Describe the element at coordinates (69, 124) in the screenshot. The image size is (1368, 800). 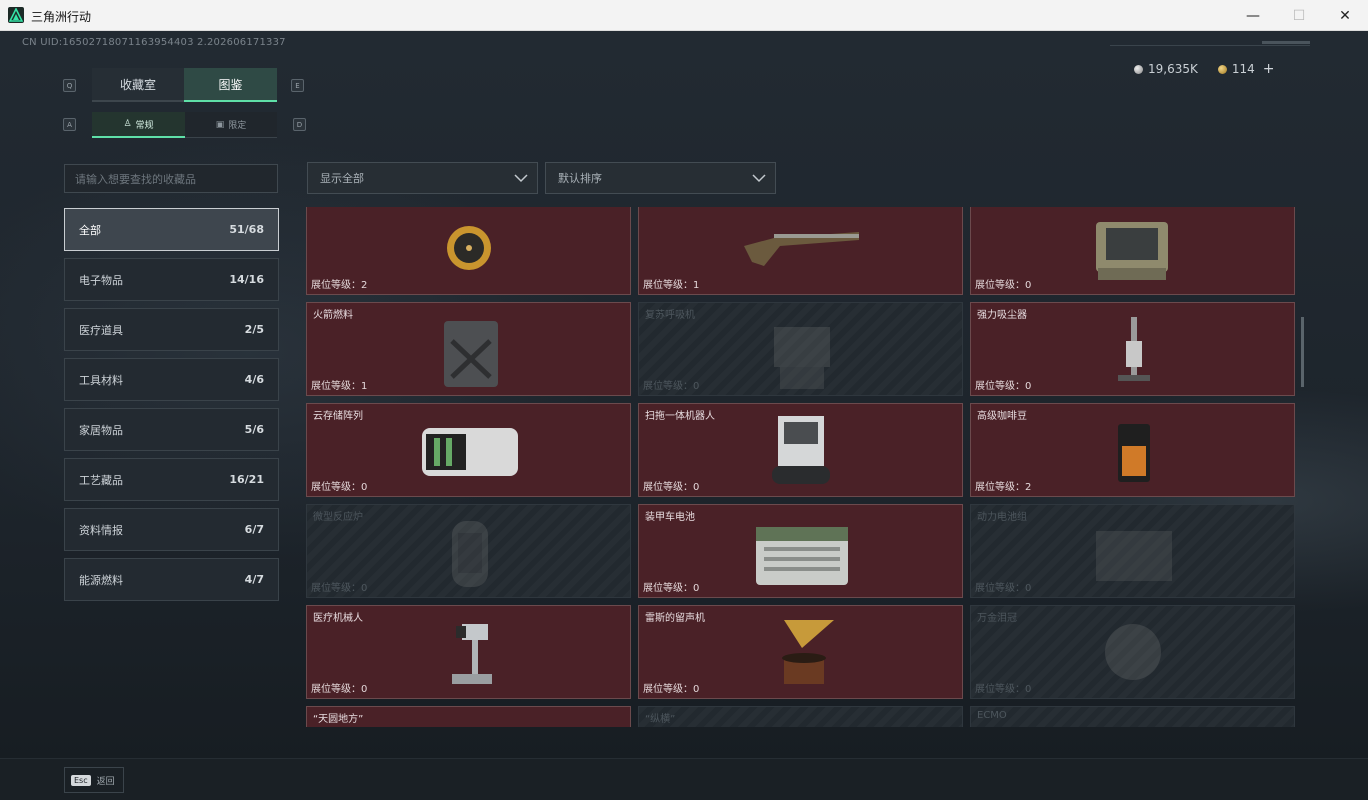
I see `key-a-hint: A` at that location.